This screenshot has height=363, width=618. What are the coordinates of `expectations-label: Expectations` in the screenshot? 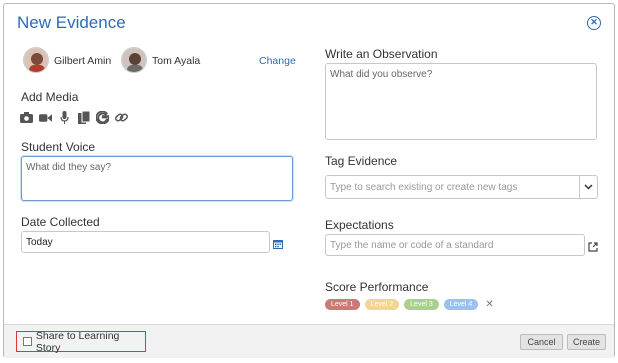 It's located at (359, 225).